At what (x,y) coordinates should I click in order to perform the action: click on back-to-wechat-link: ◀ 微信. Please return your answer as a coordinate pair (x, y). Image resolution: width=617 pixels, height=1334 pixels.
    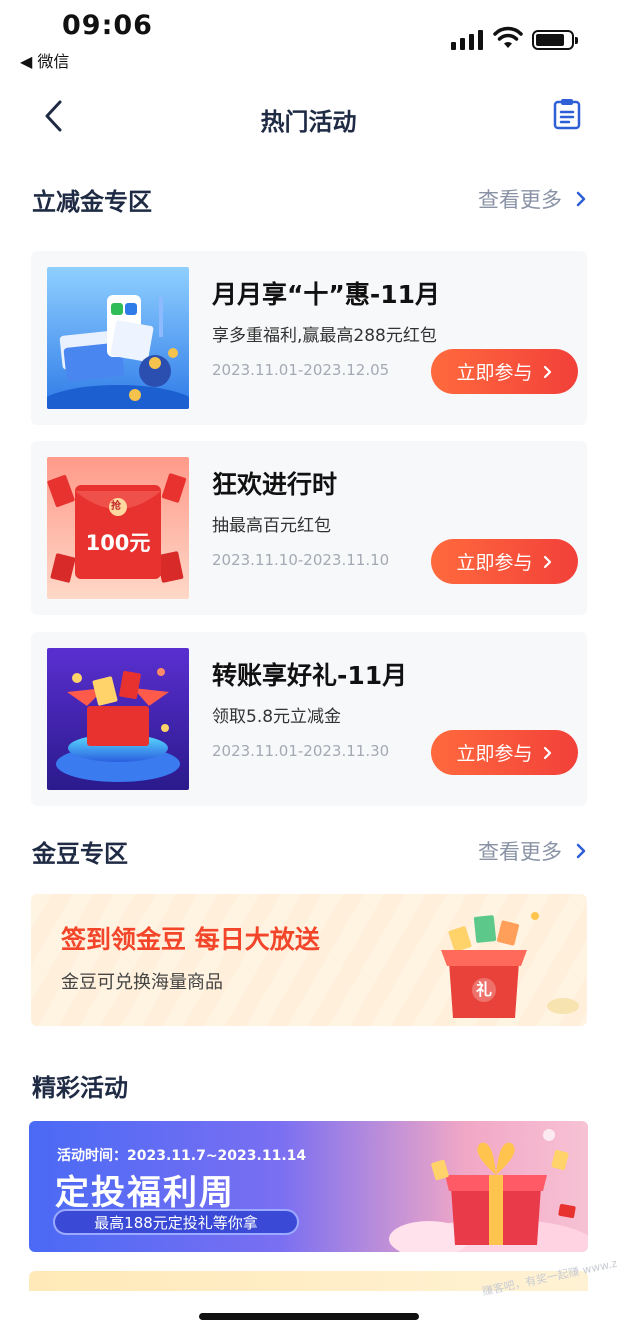
    Looking at the image, I should click on (44, 60).